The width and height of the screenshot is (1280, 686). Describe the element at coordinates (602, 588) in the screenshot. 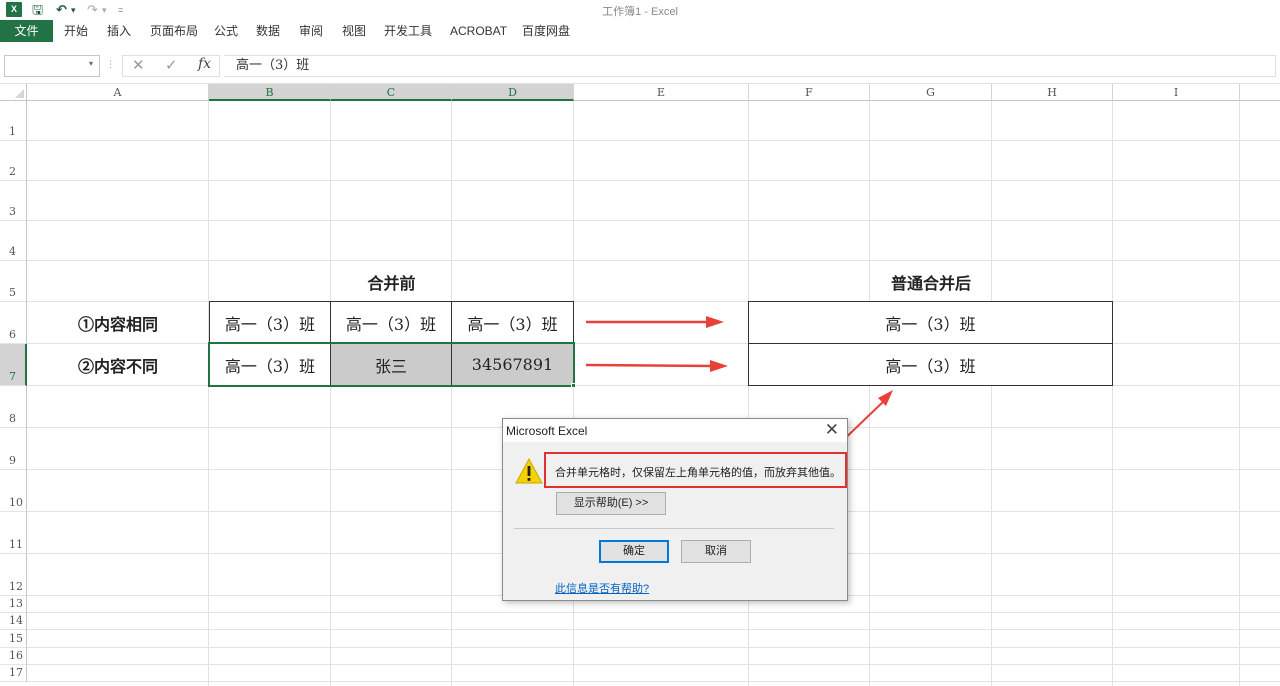

I see `feedback-link: 此信息是否有帮助?` at that location.